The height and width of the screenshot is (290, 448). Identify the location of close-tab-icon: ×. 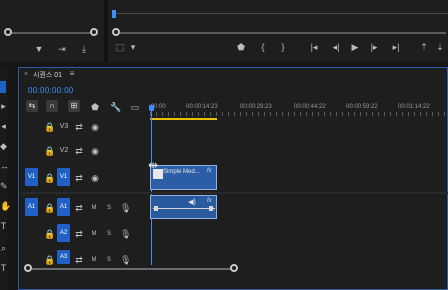
(26, 75).